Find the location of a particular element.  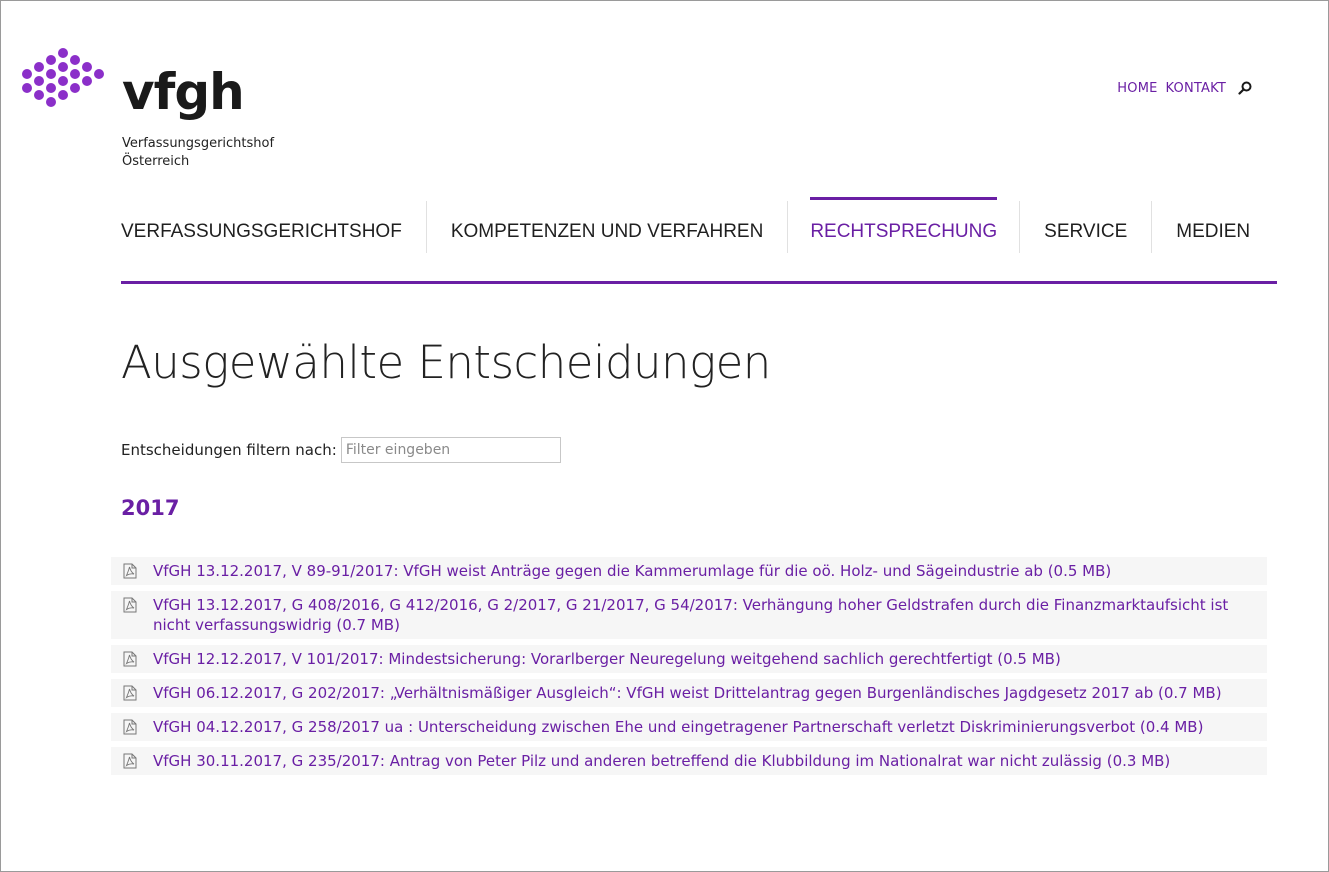

top-links: HOME KONTAKT is located at coordinates (1185, 88).